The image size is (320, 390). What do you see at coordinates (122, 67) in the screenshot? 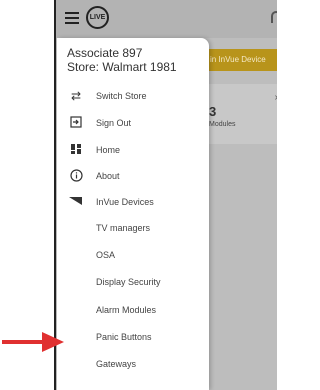
I see `store-name: Store: Walmart 1981` at bounding box center [122, 67].